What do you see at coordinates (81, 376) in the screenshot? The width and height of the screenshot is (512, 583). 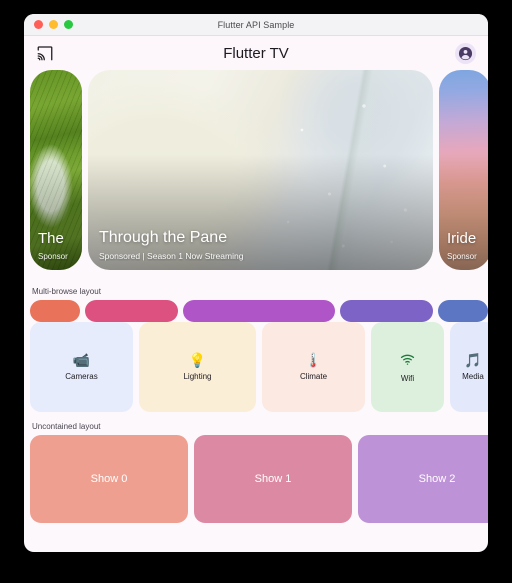 I see `icon-card-label: Cameras` at bounding box center [81, 376].